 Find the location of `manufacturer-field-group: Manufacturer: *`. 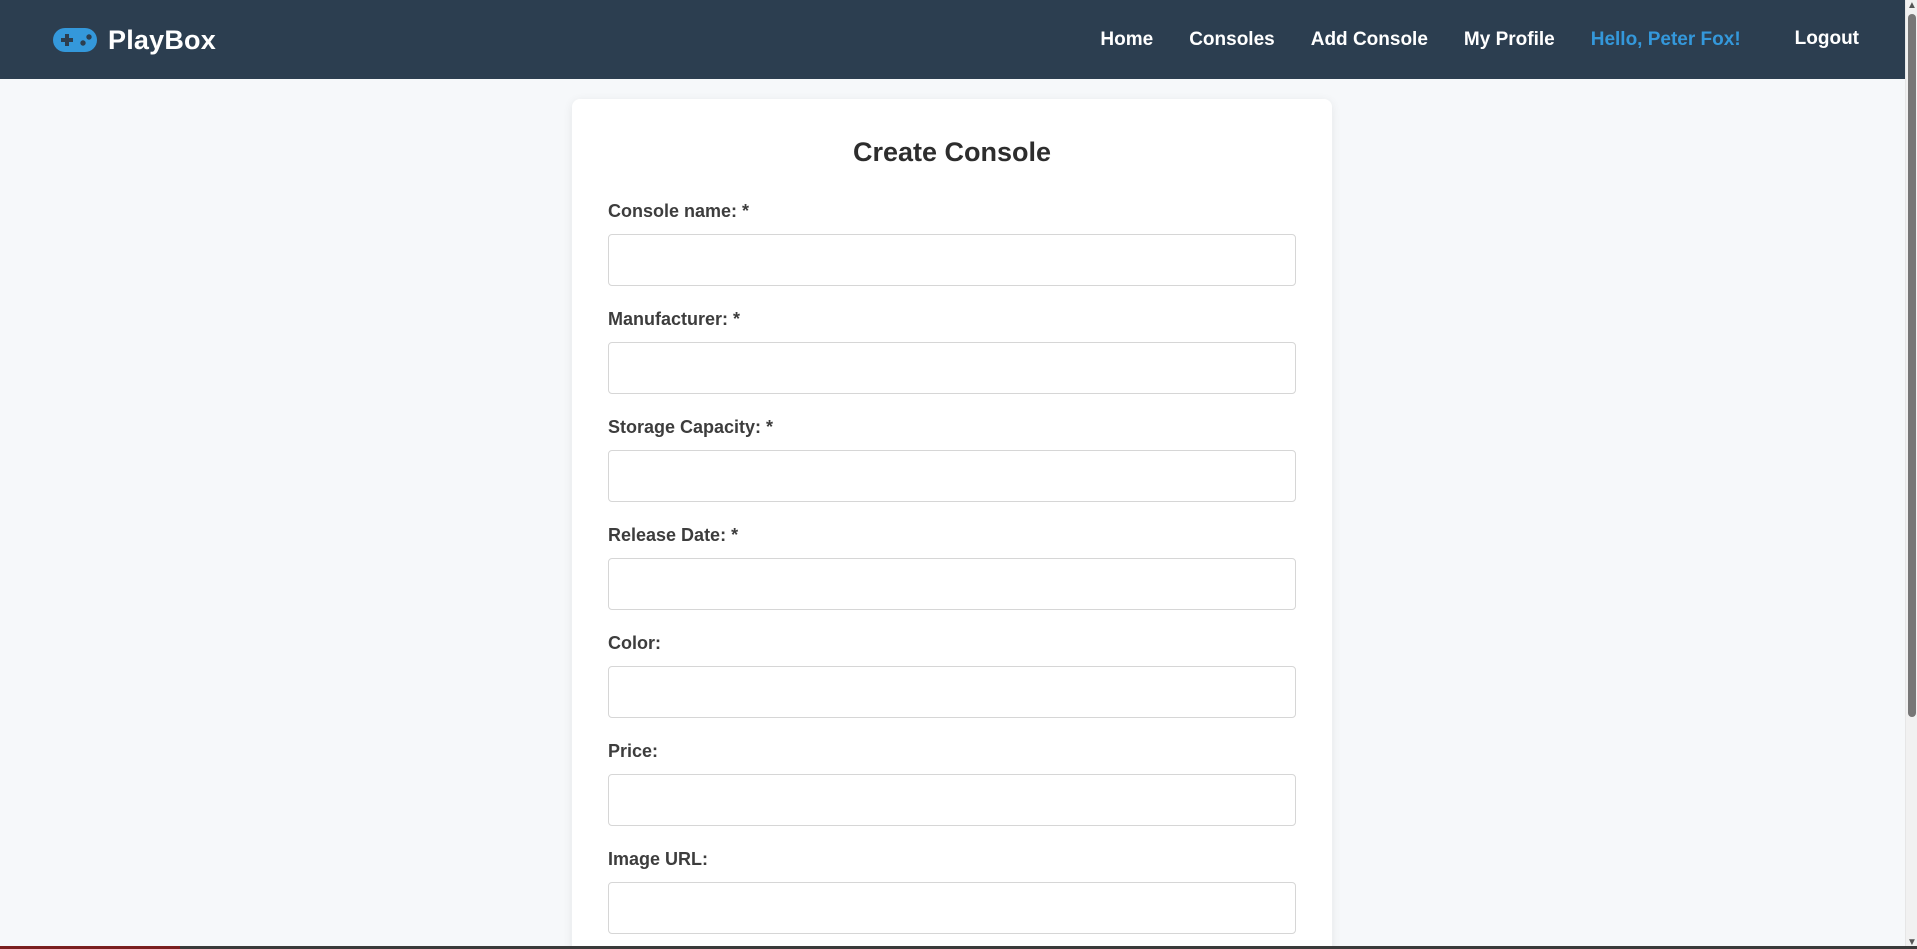

manufacturer-field-group: Manufacturer: * is located at coordinates (952, 352).